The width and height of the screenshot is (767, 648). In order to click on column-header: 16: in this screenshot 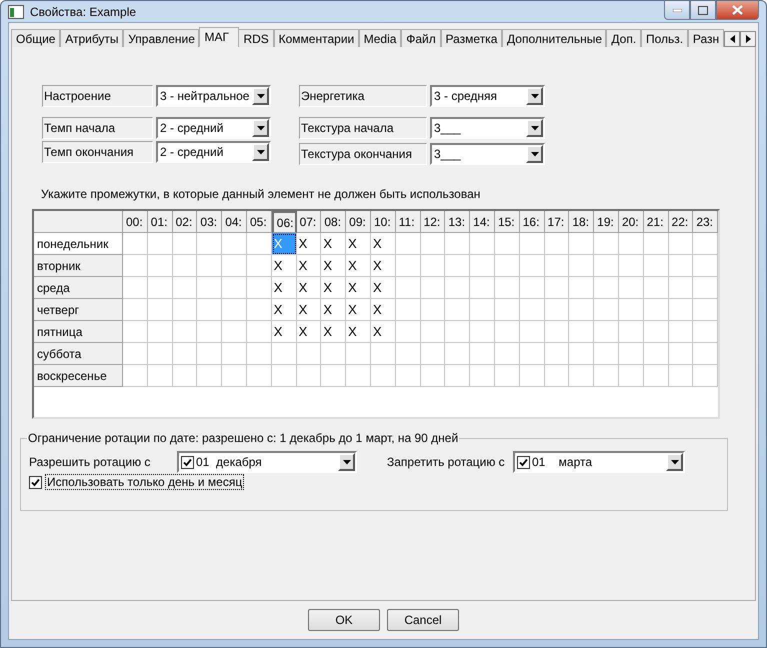, I will do `click(532, 222)`.